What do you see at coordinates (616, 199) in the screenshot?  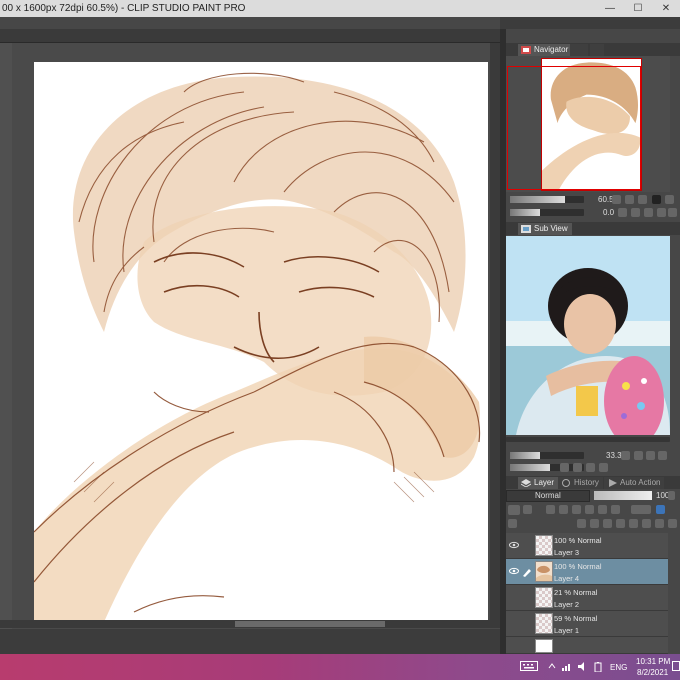 I see `zoom-stepper-button` at bounding box center [616, 199].